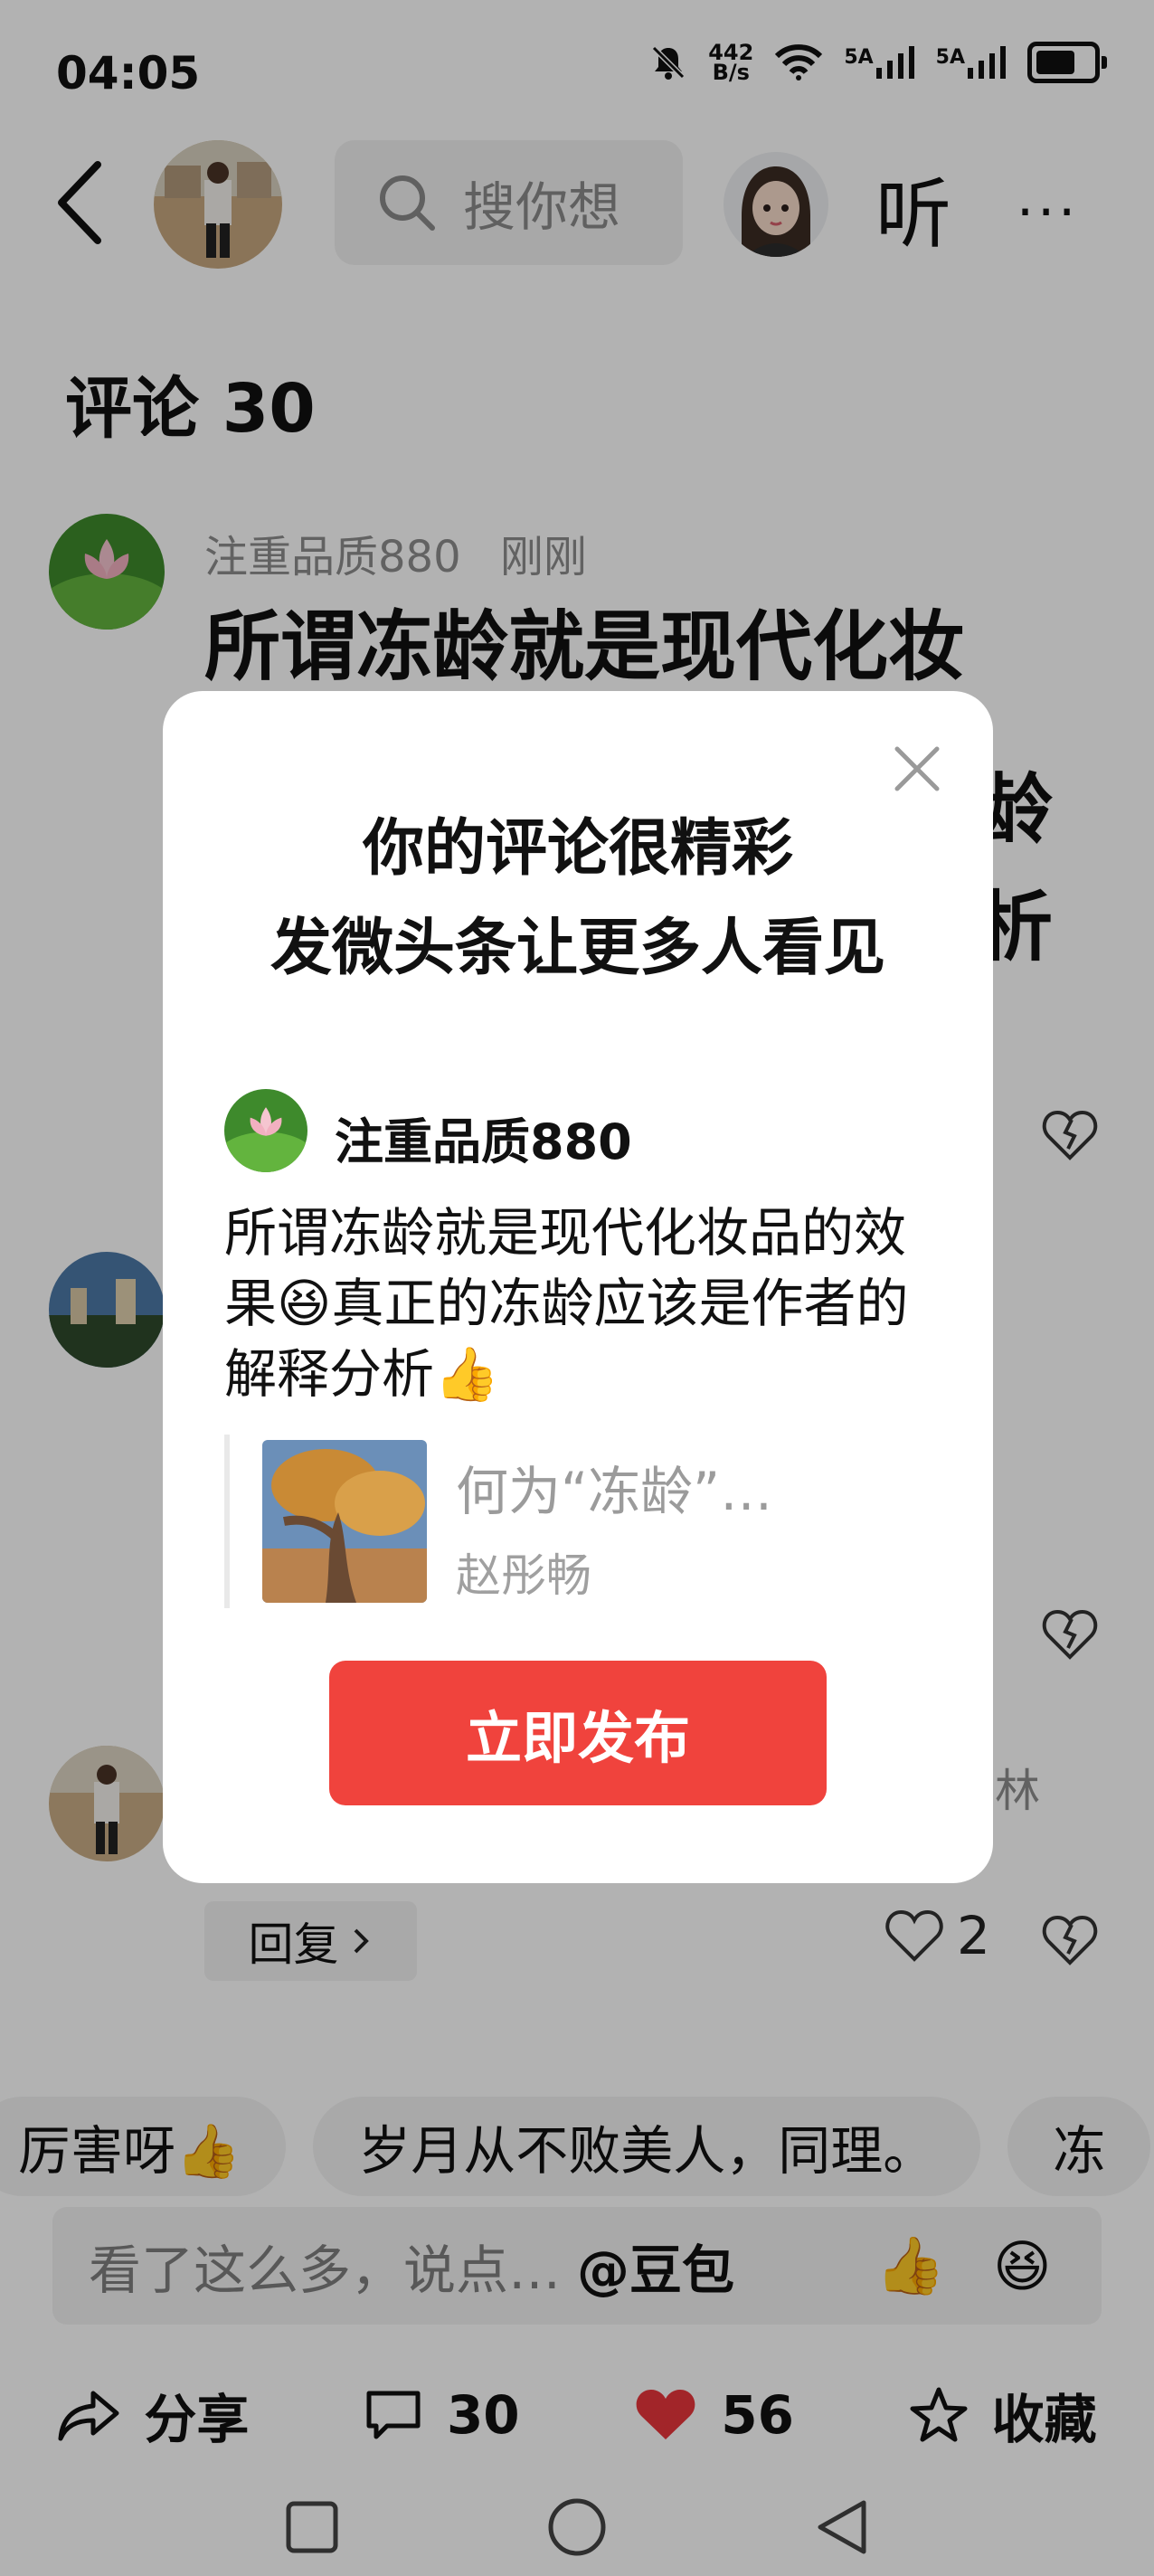 This screenshot has width=1154, height=2576. Describe the element at coordinates (523, 1575) in the screenshot. I see `quoted-article-author: 赵彤畅` at that location.